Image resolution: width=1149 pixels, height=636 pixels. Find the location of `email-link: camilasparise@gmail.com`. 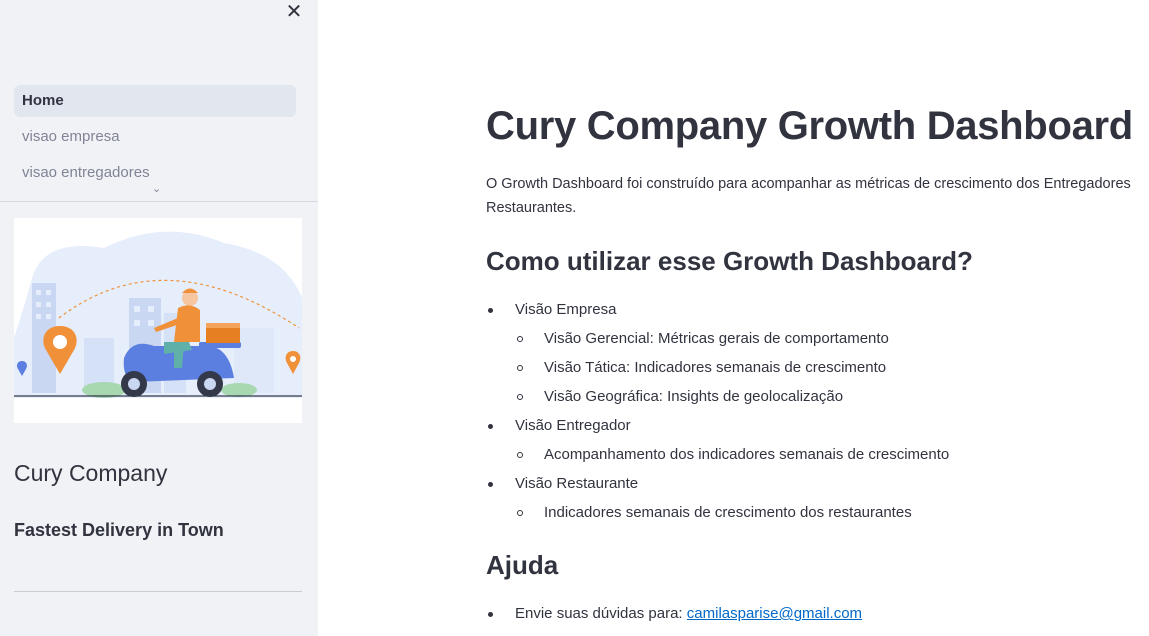

email-link: camilasparise@gmail.com is located at coordinates (774, 613).